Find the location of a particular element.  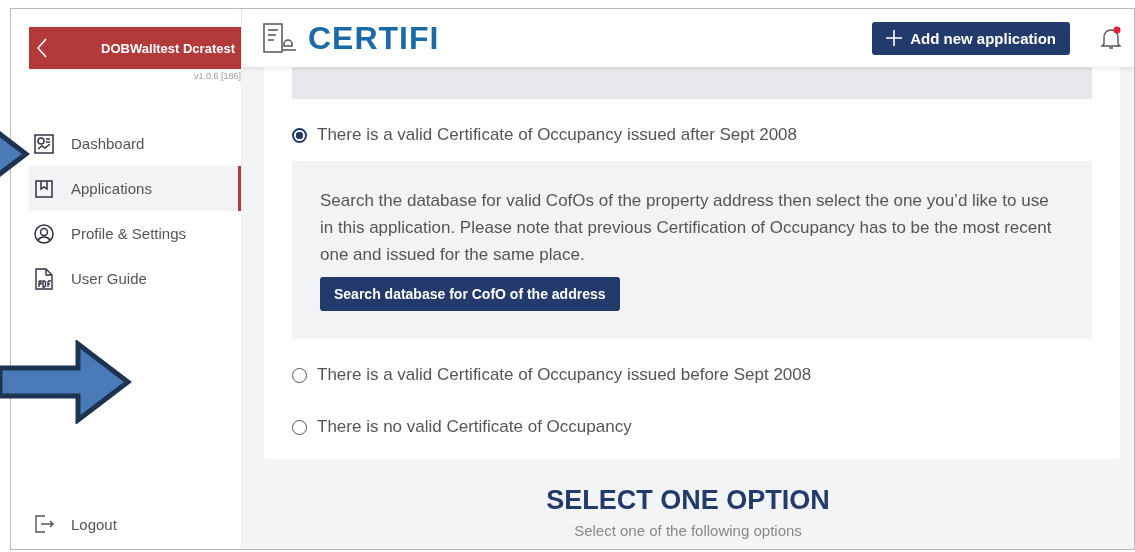

back-icon is located at coordinates (42, 48).